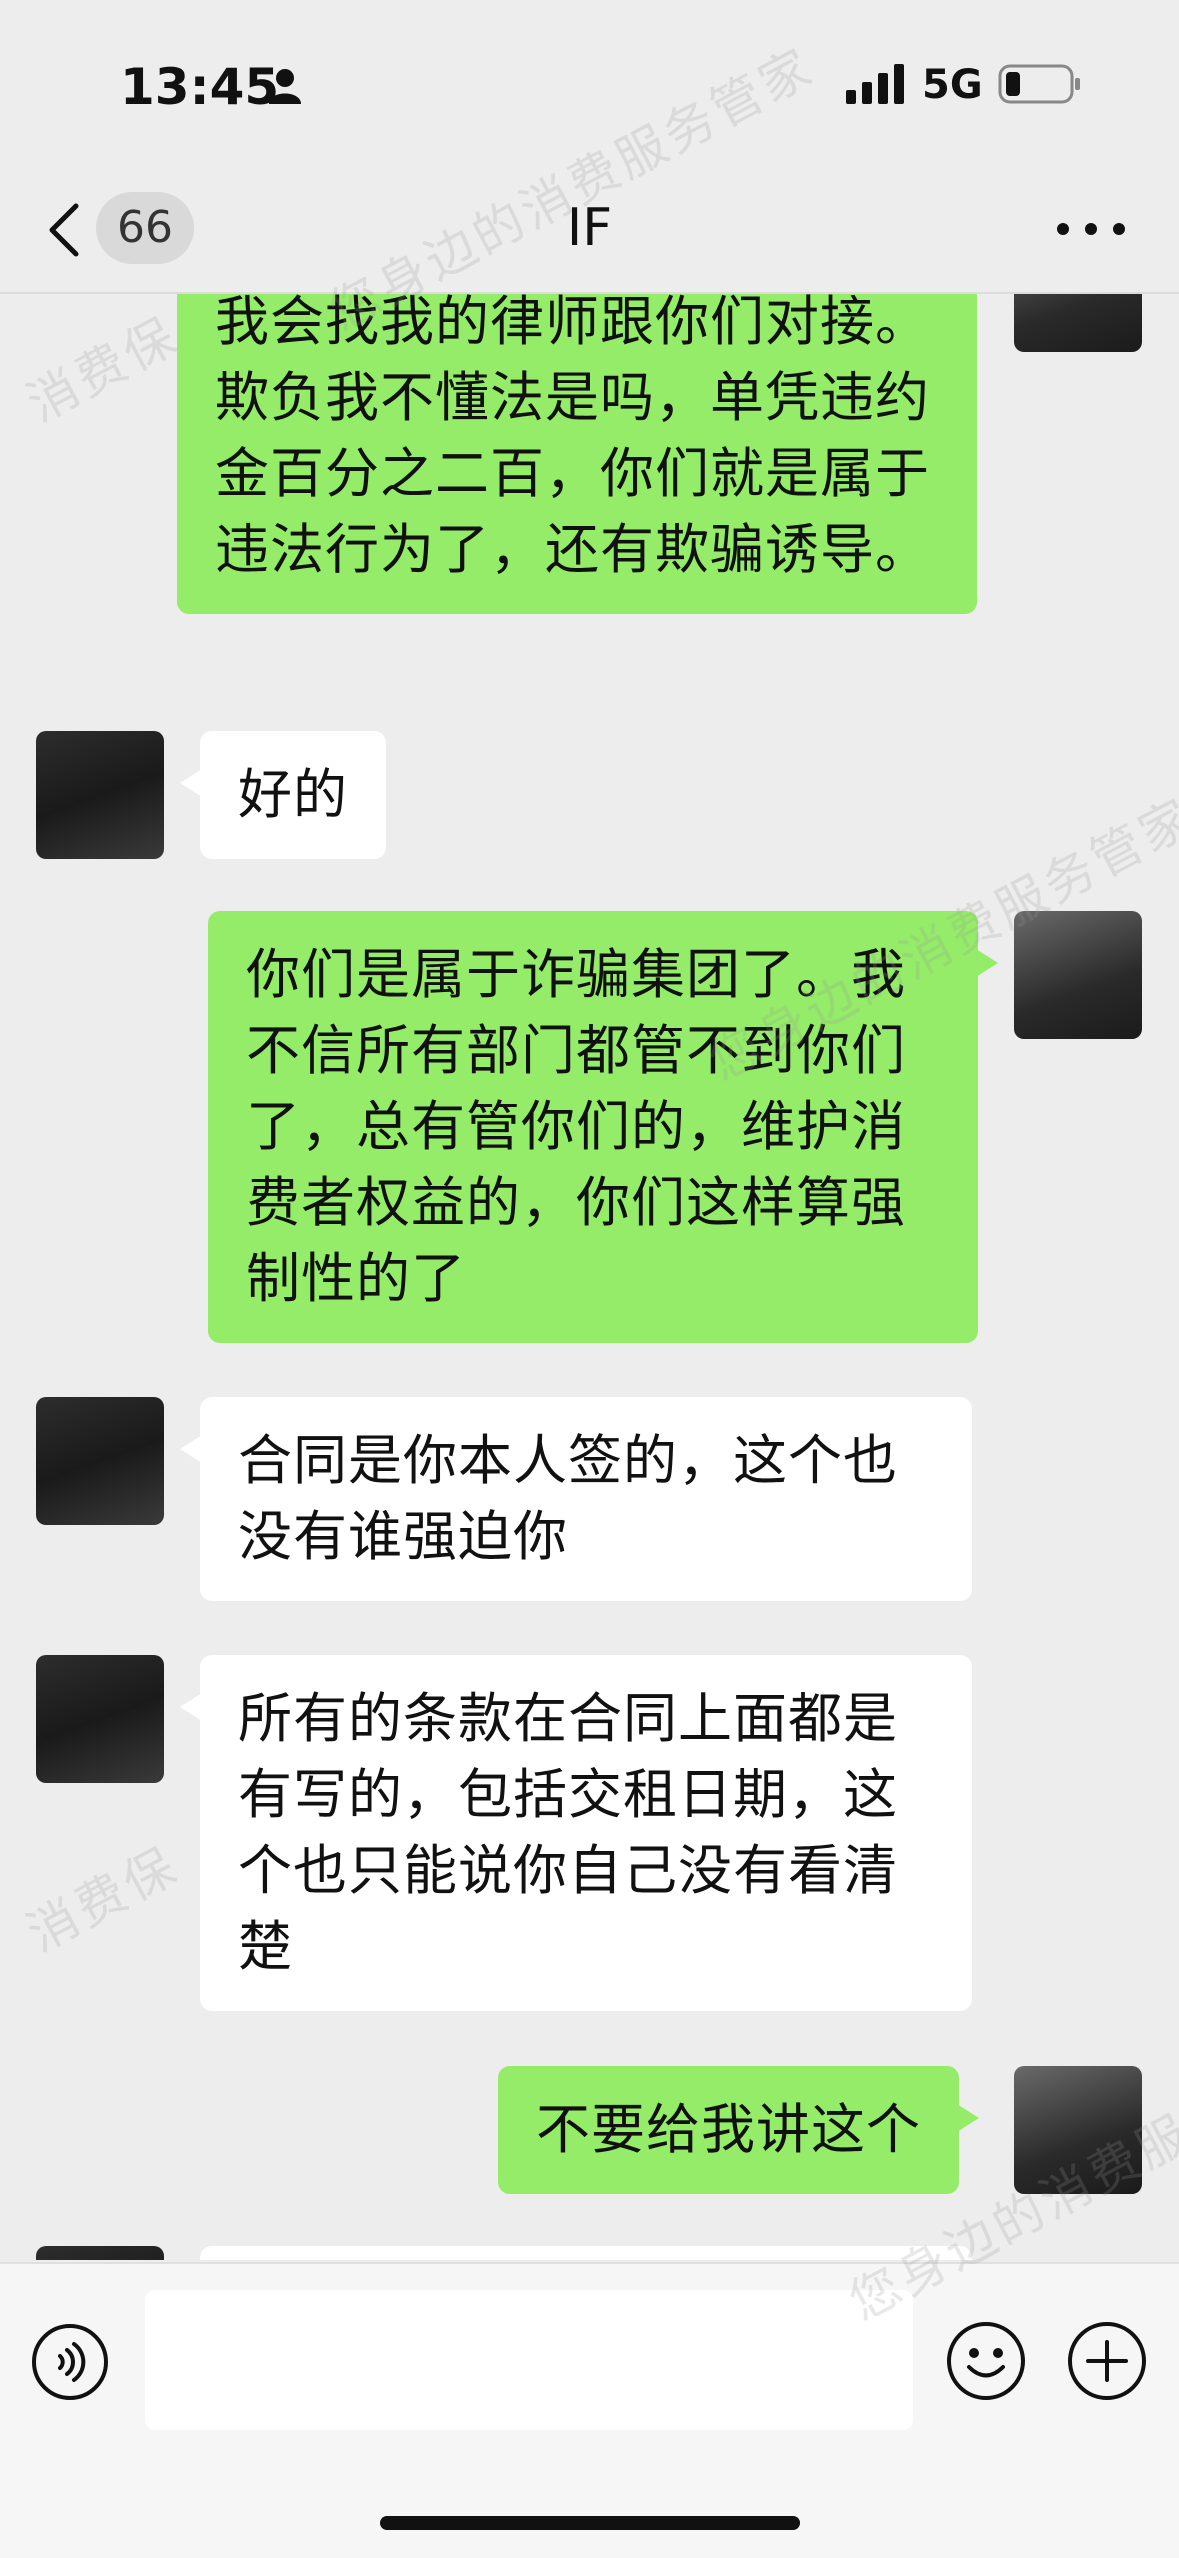  Describe the element at coordinates (529, 2360) in the screenshot. I see `message-input` at that location.